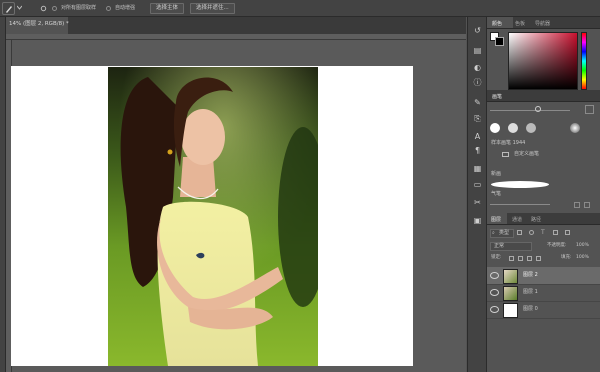  I want to click on filter-adjustment-icon, so click(531, 232).